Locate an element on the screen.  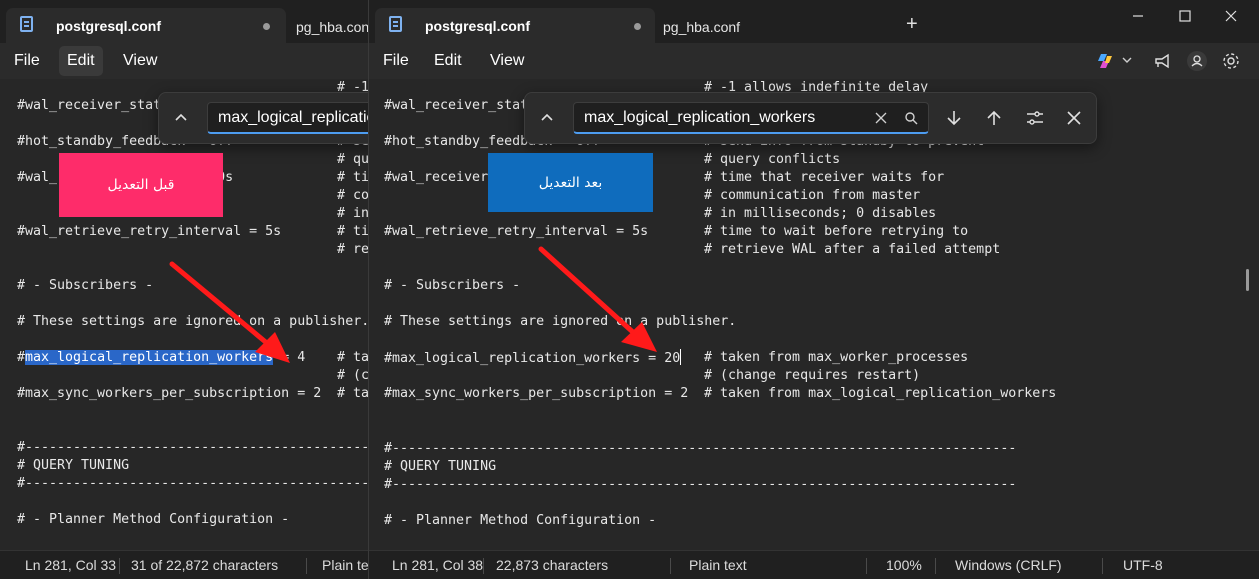
arrow-icon-left is located at coordinates (229, 312).